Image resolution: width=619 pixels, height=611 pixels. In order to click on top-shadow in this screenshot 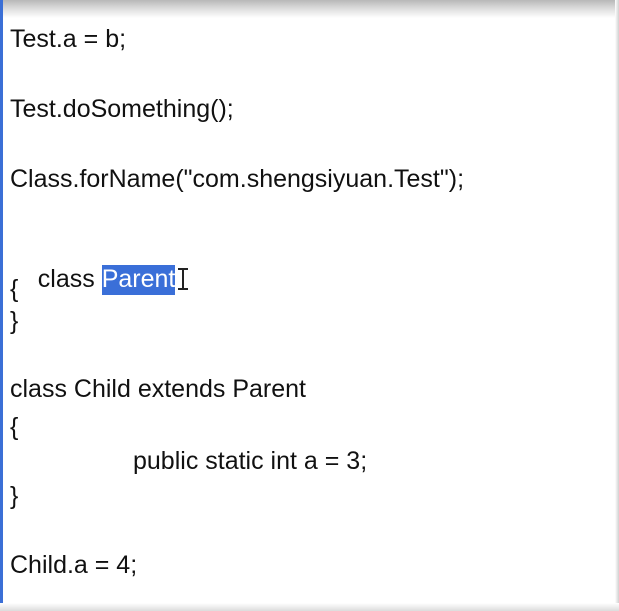, I will do `click(309, 9)`.